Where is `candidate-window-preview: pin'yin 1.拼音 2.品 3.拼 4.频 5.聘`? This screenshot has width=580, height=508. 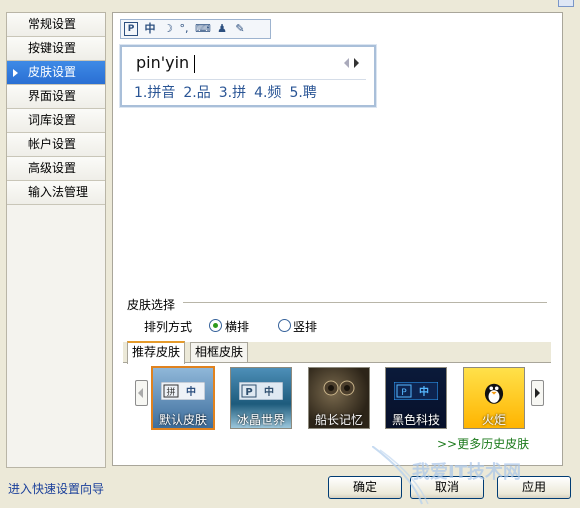 candidate-window-preview: pin'yin 1.拼音 2.品 3.拼 4.频 5.聘 is located at coordinates (248, 76).